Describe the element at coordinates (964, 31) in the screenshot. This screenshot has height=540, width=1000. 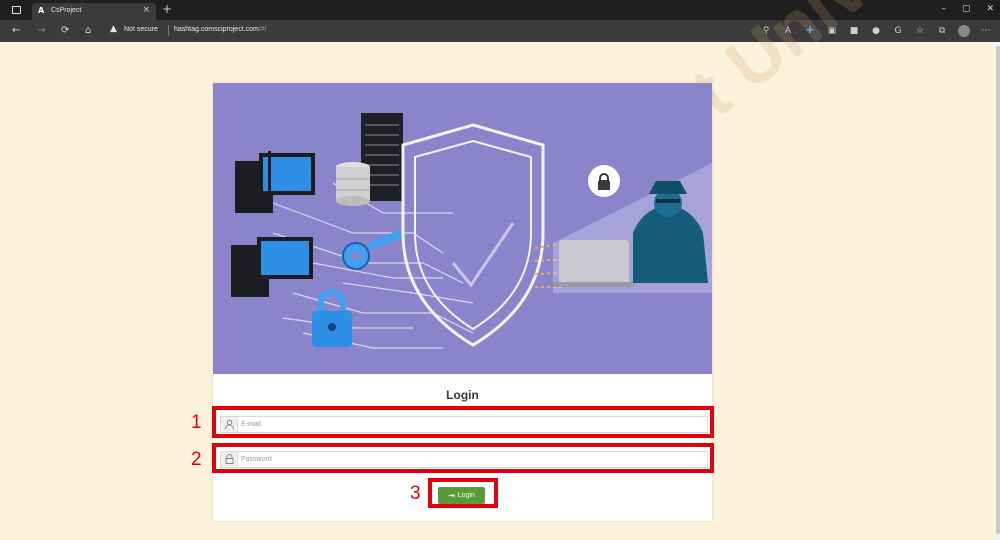
I see `profile-icon` at that location.